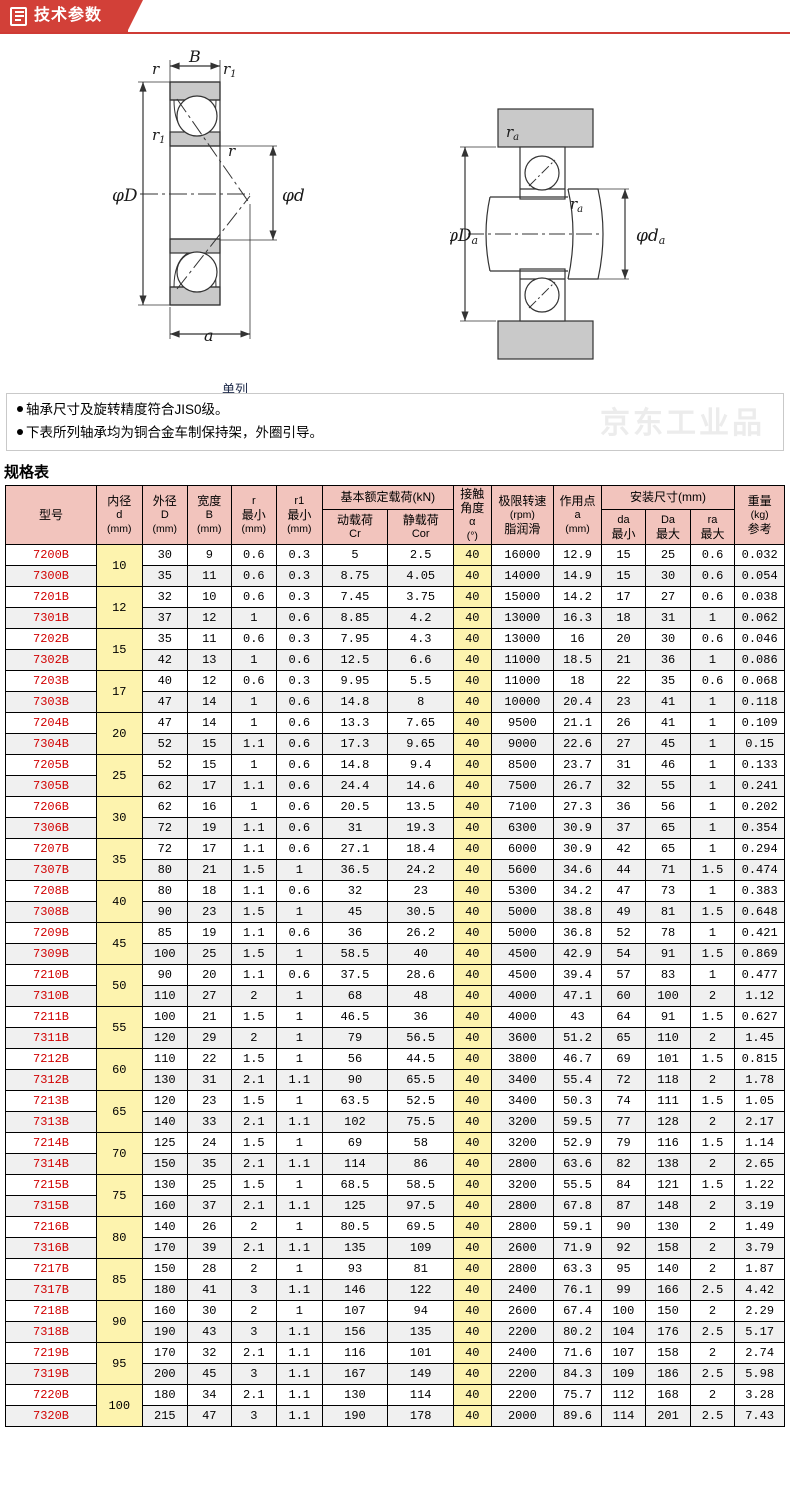  What do you see at coordinates (759, 576) in the screenshot?
I see `cell-weight: 0.054` at bounding box center [759, 576].